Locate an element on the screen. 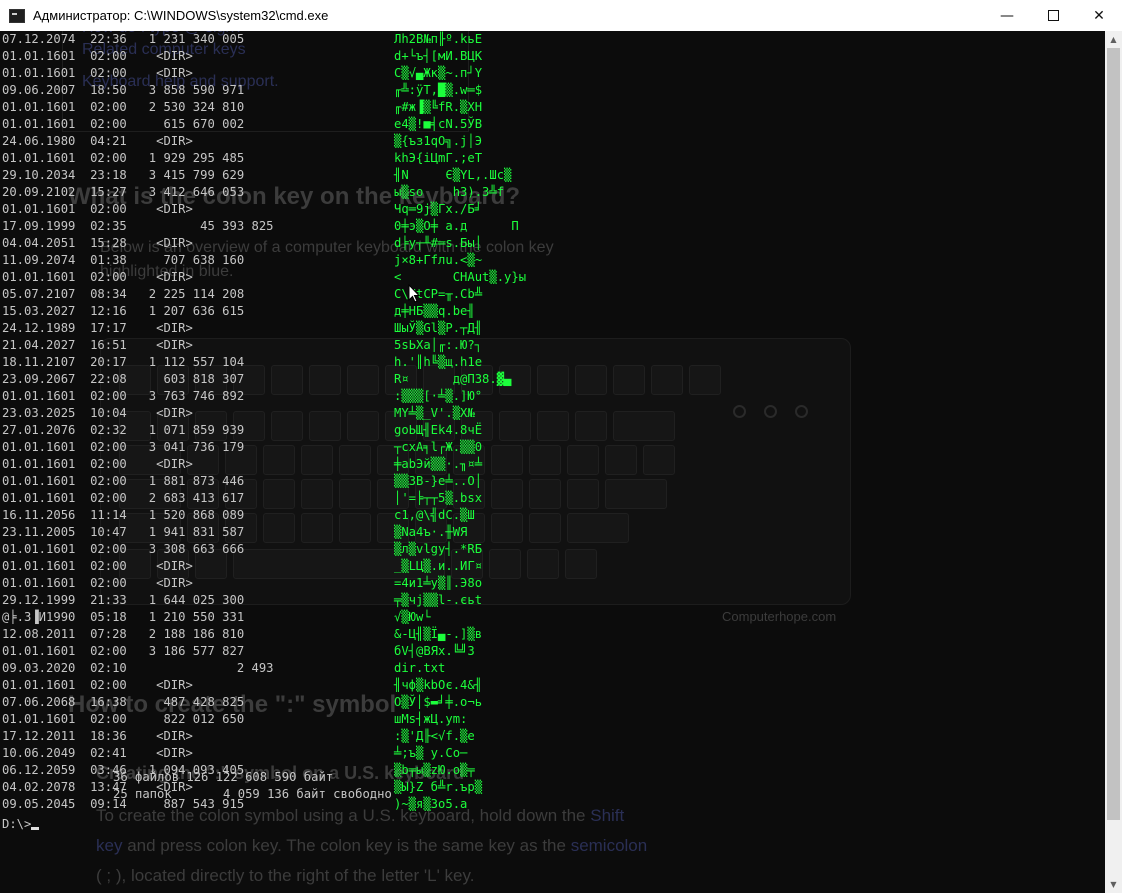  command-prompt: D:\> is located at coordinates (21, 824).